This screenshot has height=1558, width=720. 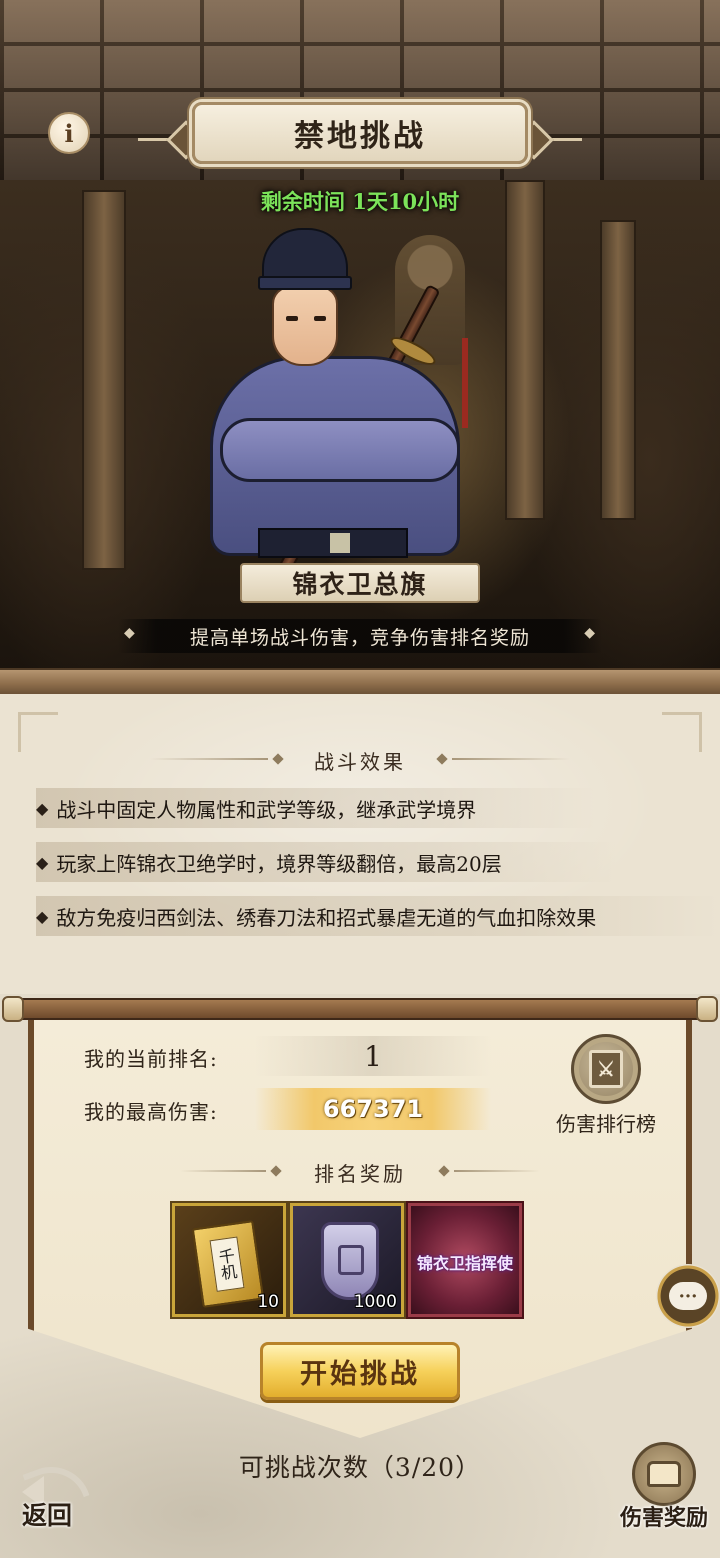 I want to click on reward-item: 锦衣卫指挥使, so click(x=465, y=1260).